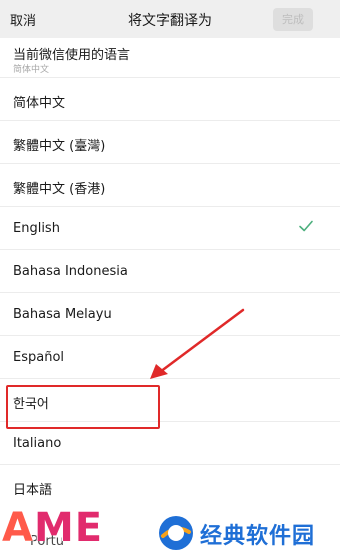  I want to click on language-item-current: 当前微信使用的语言 简体中文, so click(170, 58).